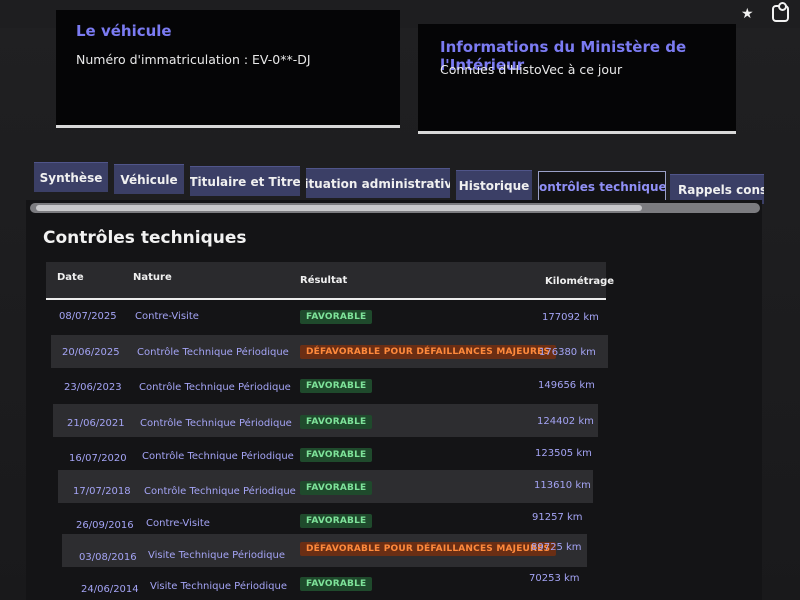 The height and width of the screenshot is (600, 800). Describe the element at coordinates (554, 578) in the screenshot. I see `row-km: 70253 km` at that location.